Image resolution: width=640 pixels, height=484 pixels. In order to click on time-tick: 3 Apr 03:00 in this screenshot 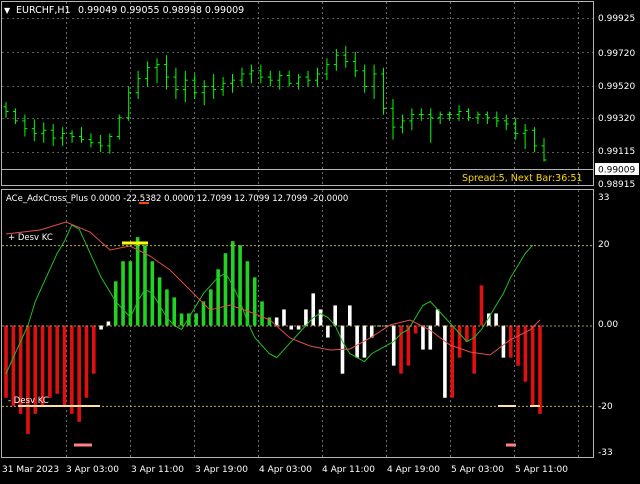, I will do `click(92, 470)`.